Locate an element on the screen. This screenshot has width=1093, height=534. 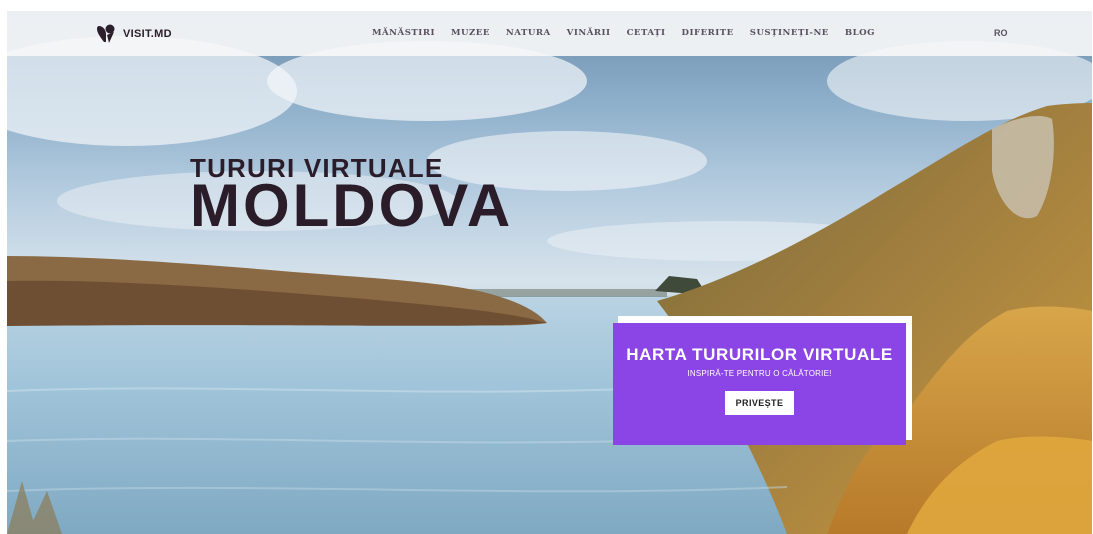
logo-text: VISIT.MD is located at coordinates (147, 34).